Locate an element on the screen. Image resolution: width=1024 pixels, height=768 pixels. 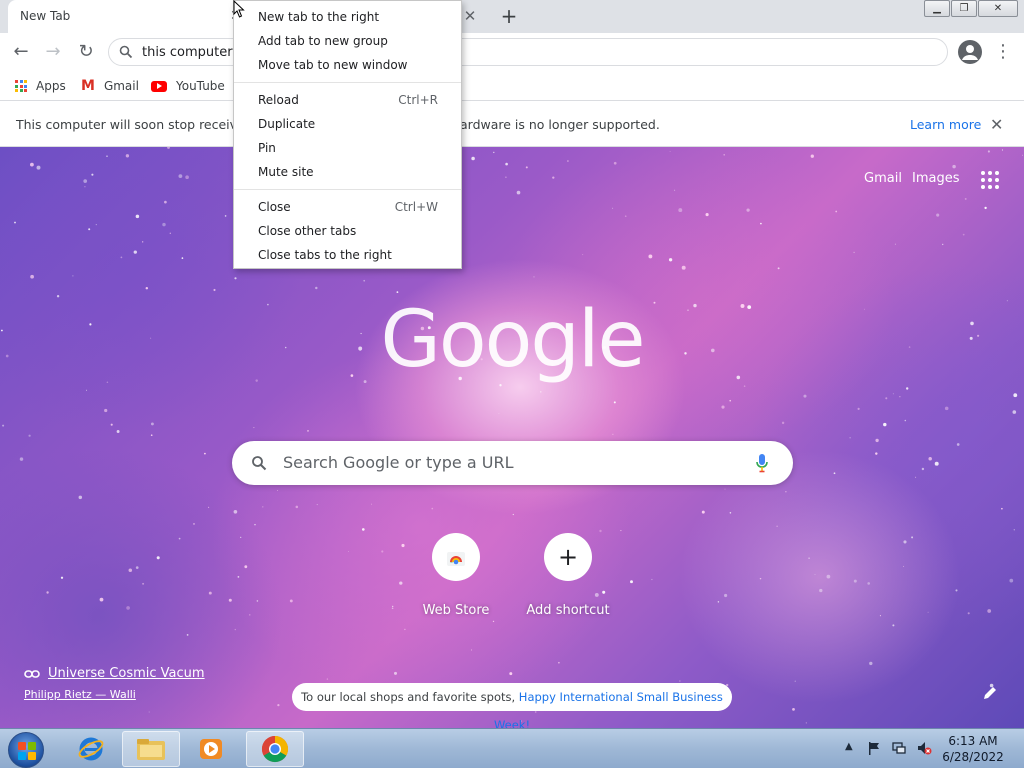
bookmark-apps: Apps is located at coordinates (40, 86).